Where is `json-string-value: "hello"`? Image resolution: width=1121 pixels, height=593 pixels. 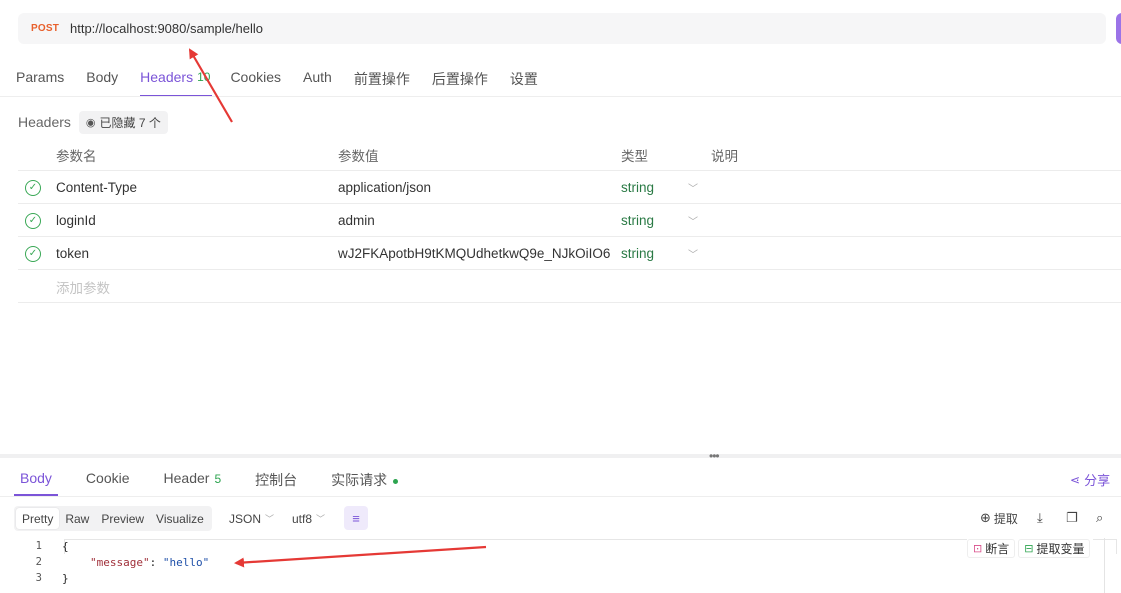 json-string-value: "hello" is located at coordinates (186, 562).